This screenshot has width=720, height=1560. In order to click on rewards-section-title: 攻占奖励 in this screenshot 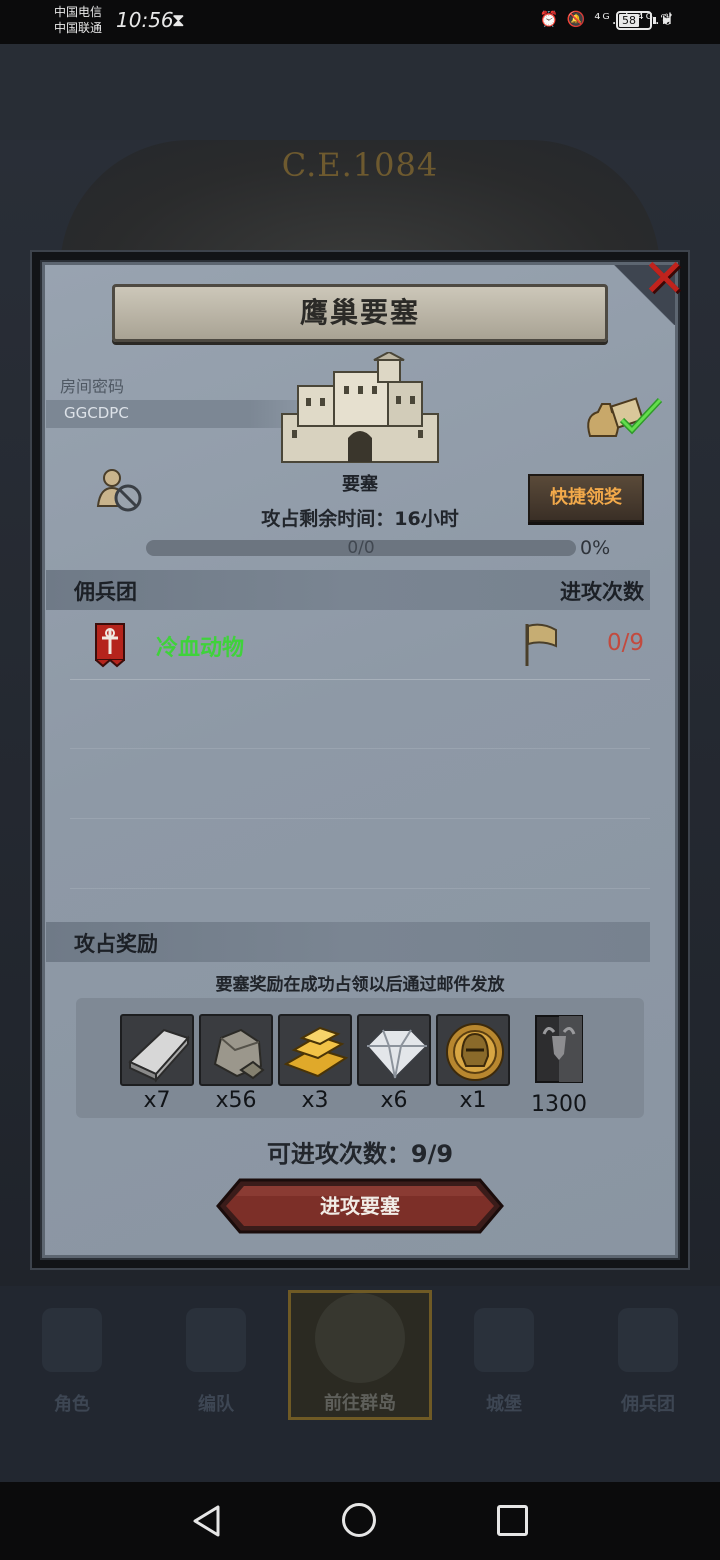, I will do `click(116, 944)`.